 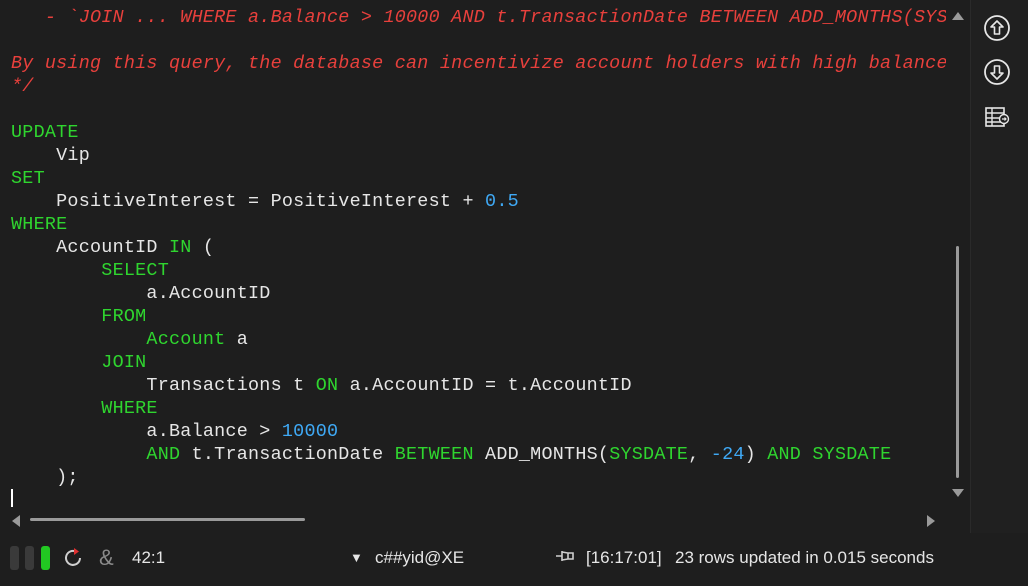 What do you see at coordinates (958, 493) in the screenshot?
I see `scroll-down-arrow-icon` at bounding box center [958, 493].